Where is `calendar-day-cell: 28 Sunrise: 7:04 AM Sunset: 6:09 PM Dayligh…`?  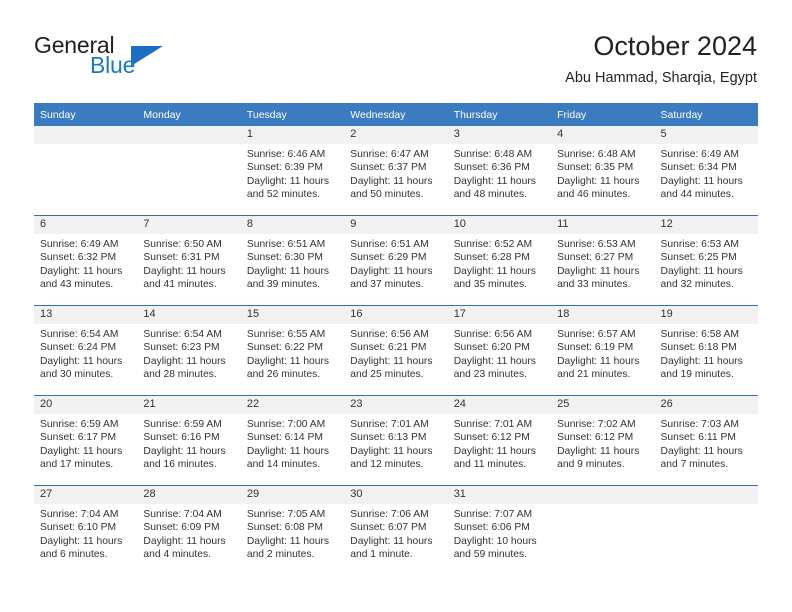
calendar-day-cell: 28 Sunrise: 7:04 AM Sunset: 6:09 PM Dayligh… is located at coordinates (189, 530).